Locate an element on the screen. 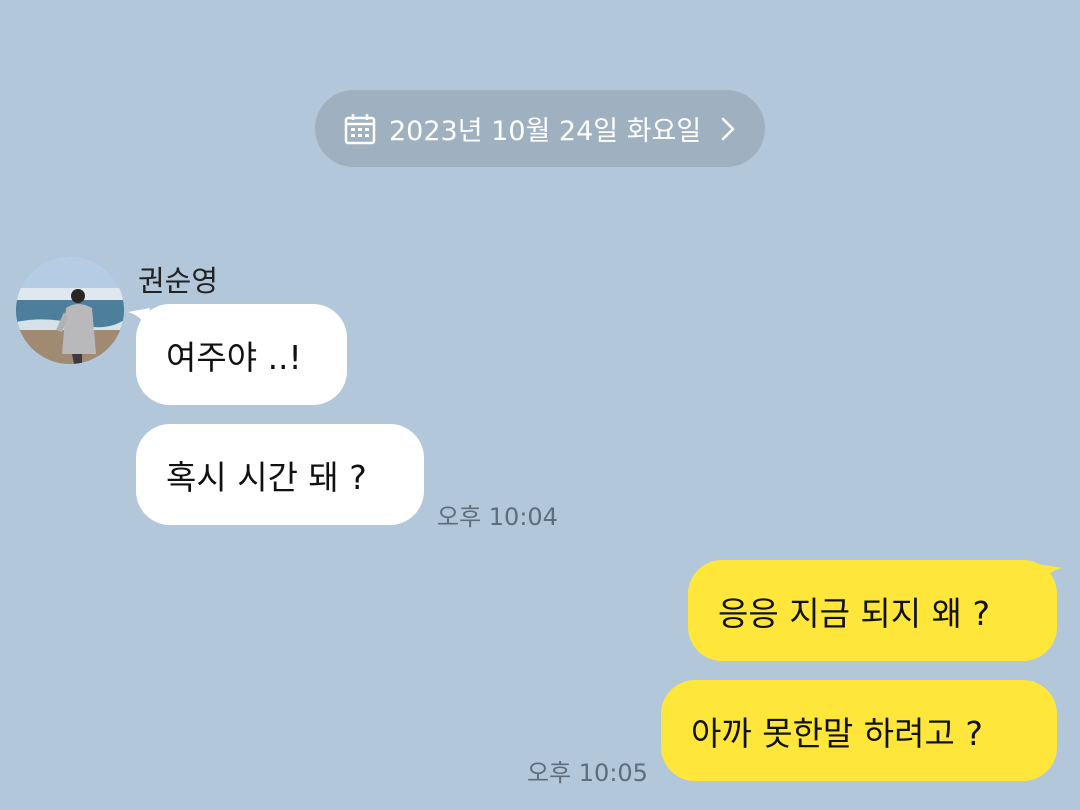 This screenshot has height=810, width=1080. message-bubble-outgoing: 아까 못한말 하려고 ? is located at coordinates (859, 730).